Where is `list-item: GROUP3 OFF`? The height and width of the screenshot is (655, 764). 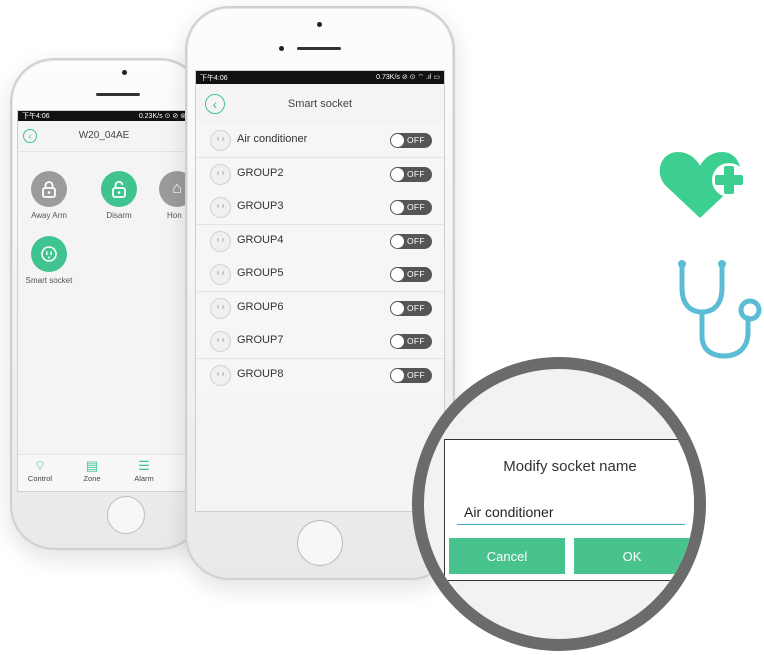
list-item: GROUP3 OFF is located at coordinates (320, 208).